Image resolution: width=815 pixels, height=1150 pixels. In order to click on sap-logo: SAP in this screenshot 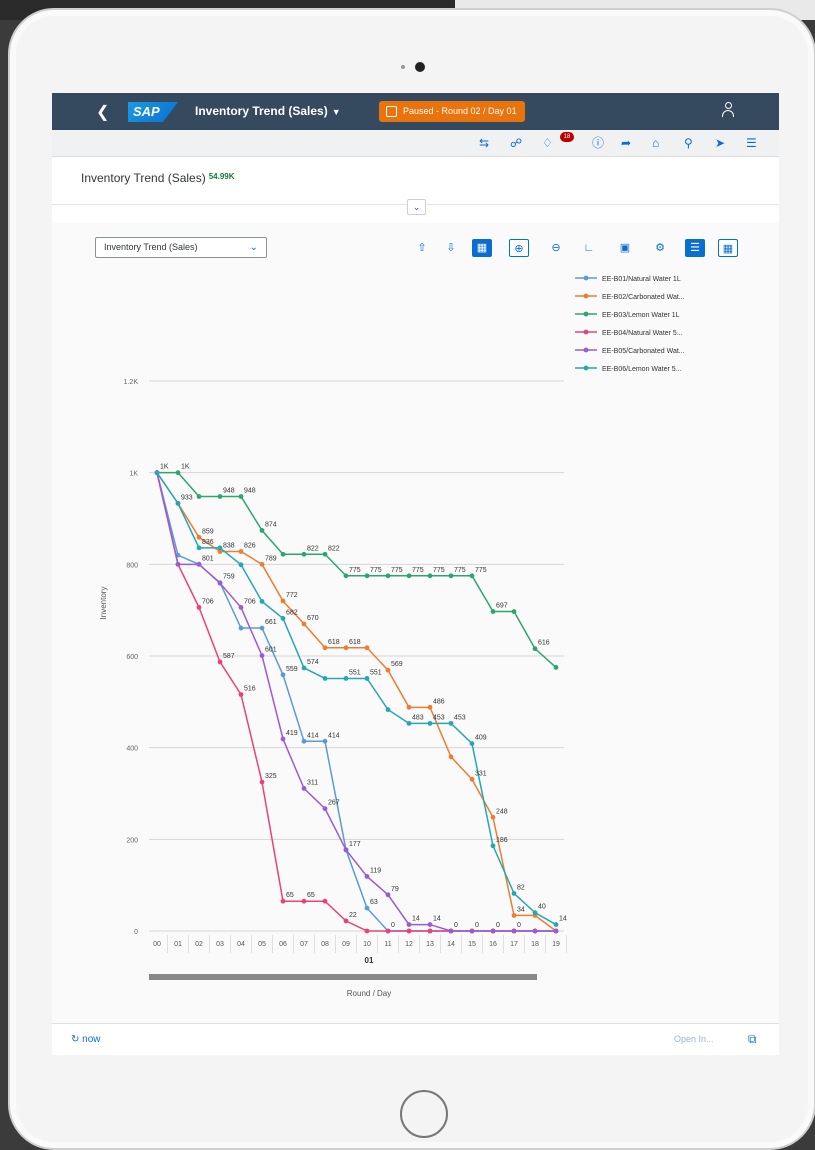, I will do `click(153, 112)`.